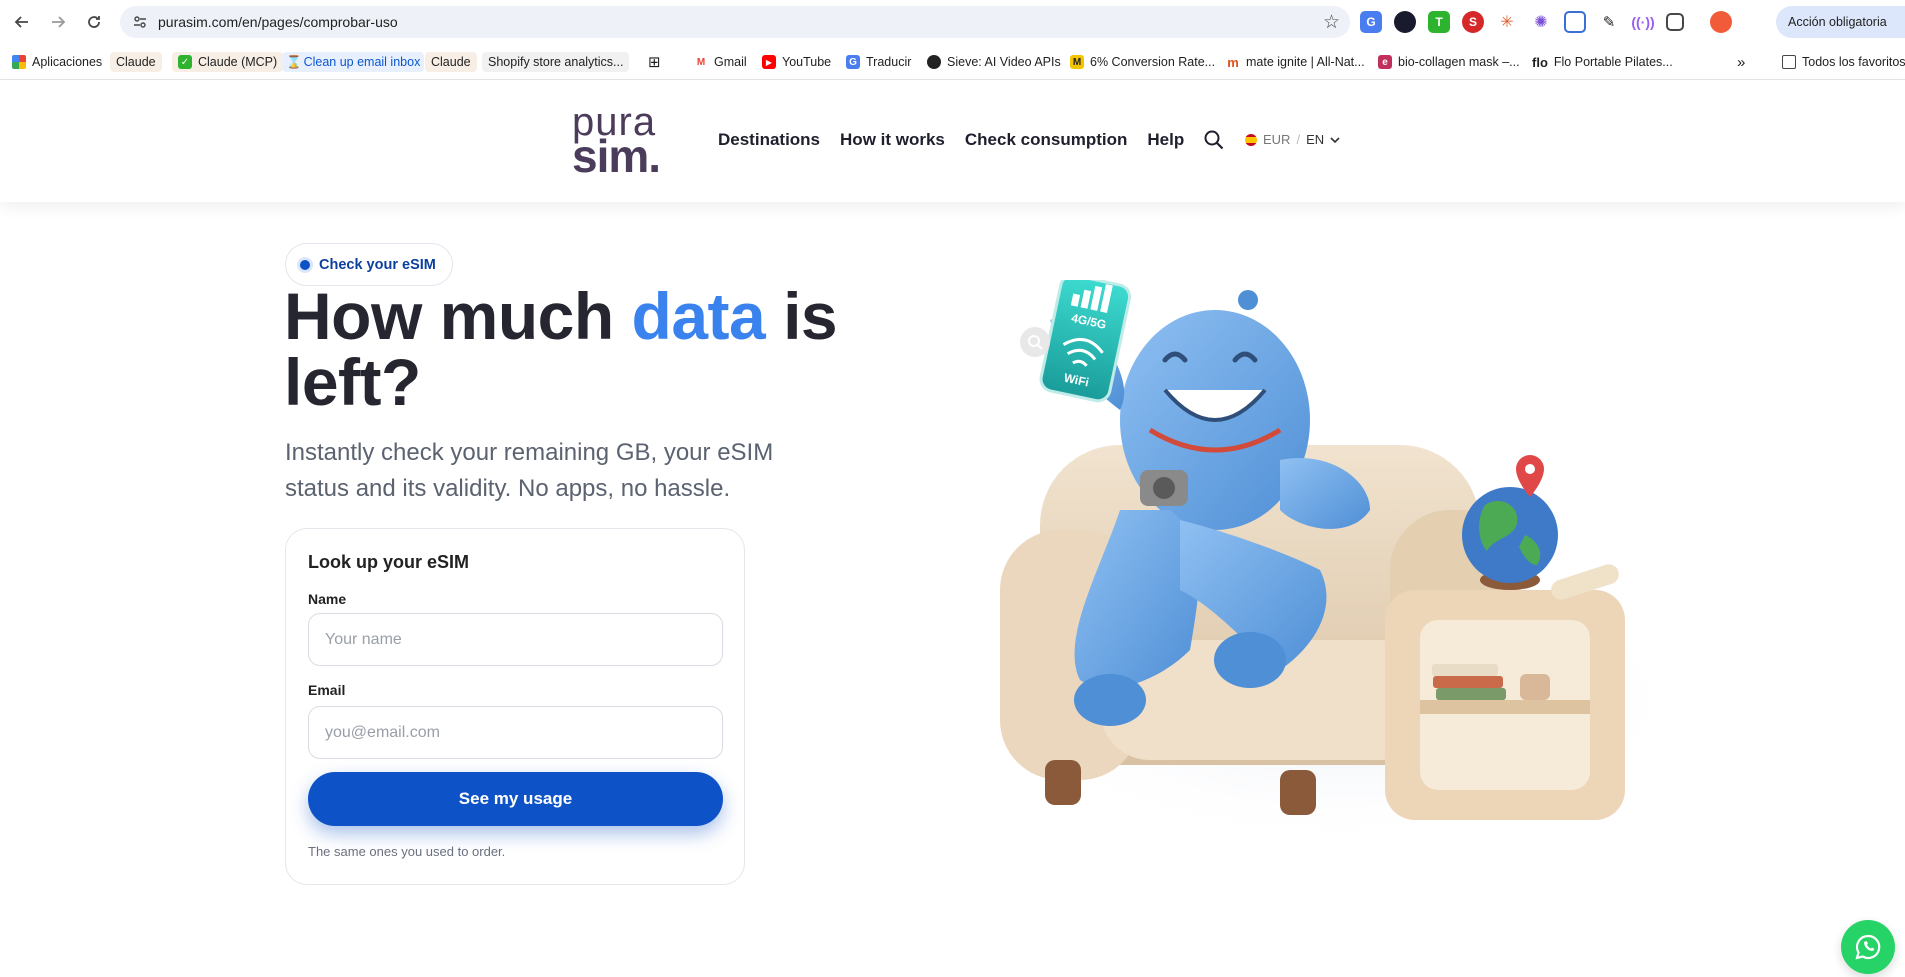  Describe the element at coordinates (515, 799) in the screenshot. I see `see-usage-button: See my usage` at that location.